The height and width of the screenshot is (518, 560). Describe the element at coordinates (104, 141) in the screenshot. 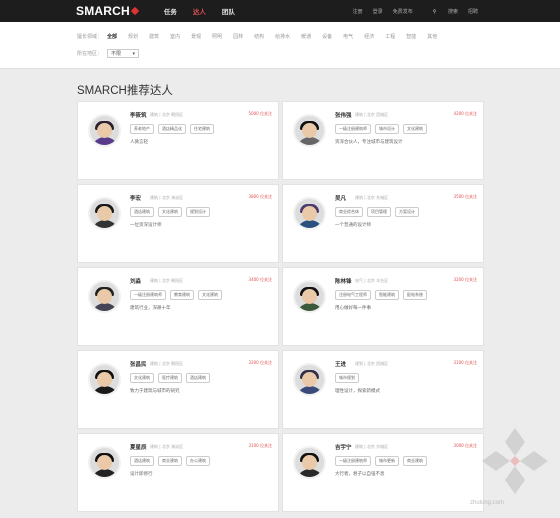

I see `avatar-body` at that location.